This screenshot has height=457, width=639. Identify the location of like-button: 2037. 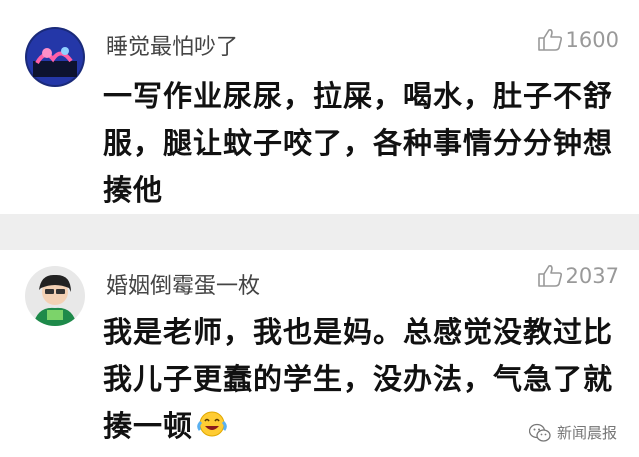
(578, 276).